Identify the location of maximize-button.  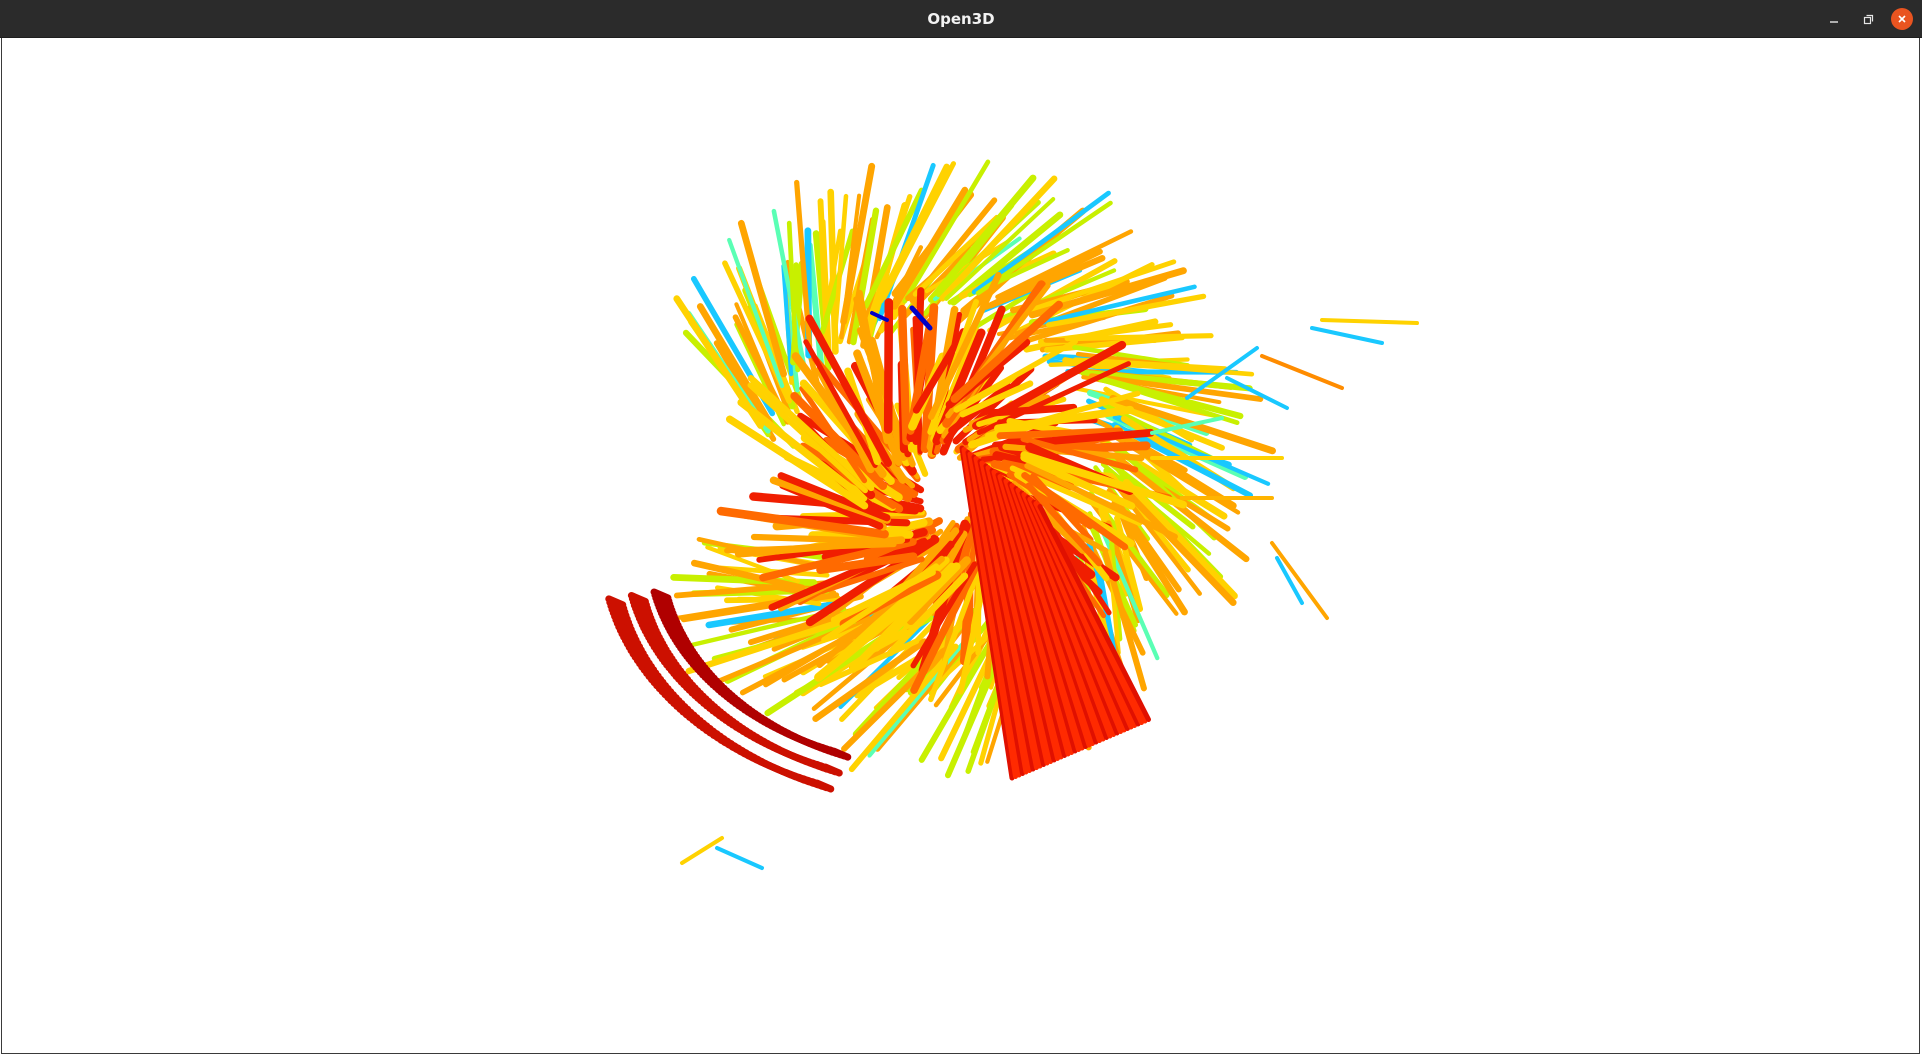
(1868, 19).